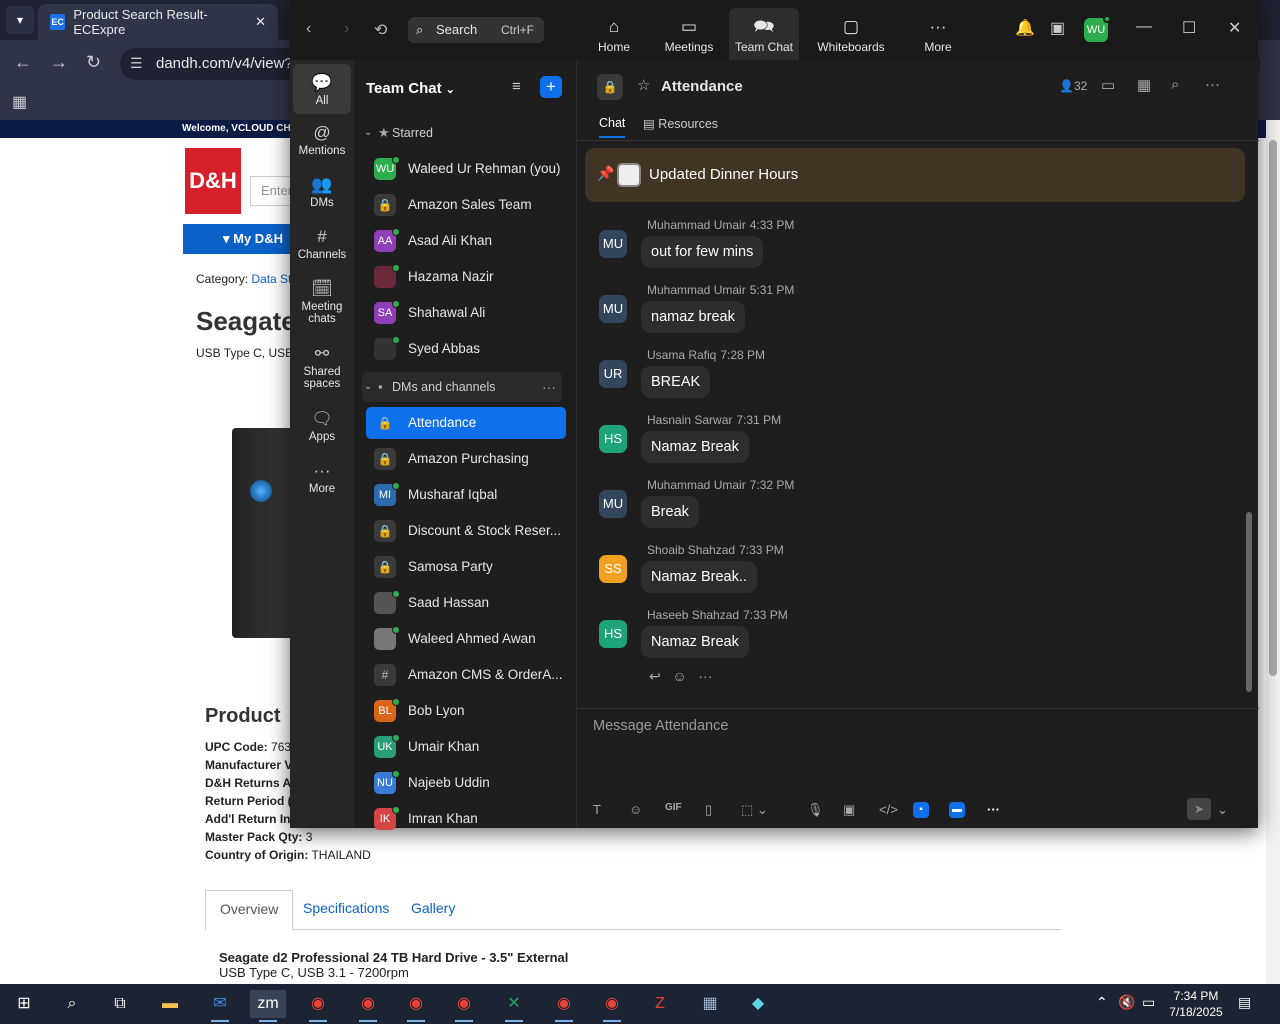 The height and width of the screenshot is (1024, 1280). Describe the element at coordinates (466, 349) in the screenshot. I see `sidebar-item: Syed Abbas` at that location.